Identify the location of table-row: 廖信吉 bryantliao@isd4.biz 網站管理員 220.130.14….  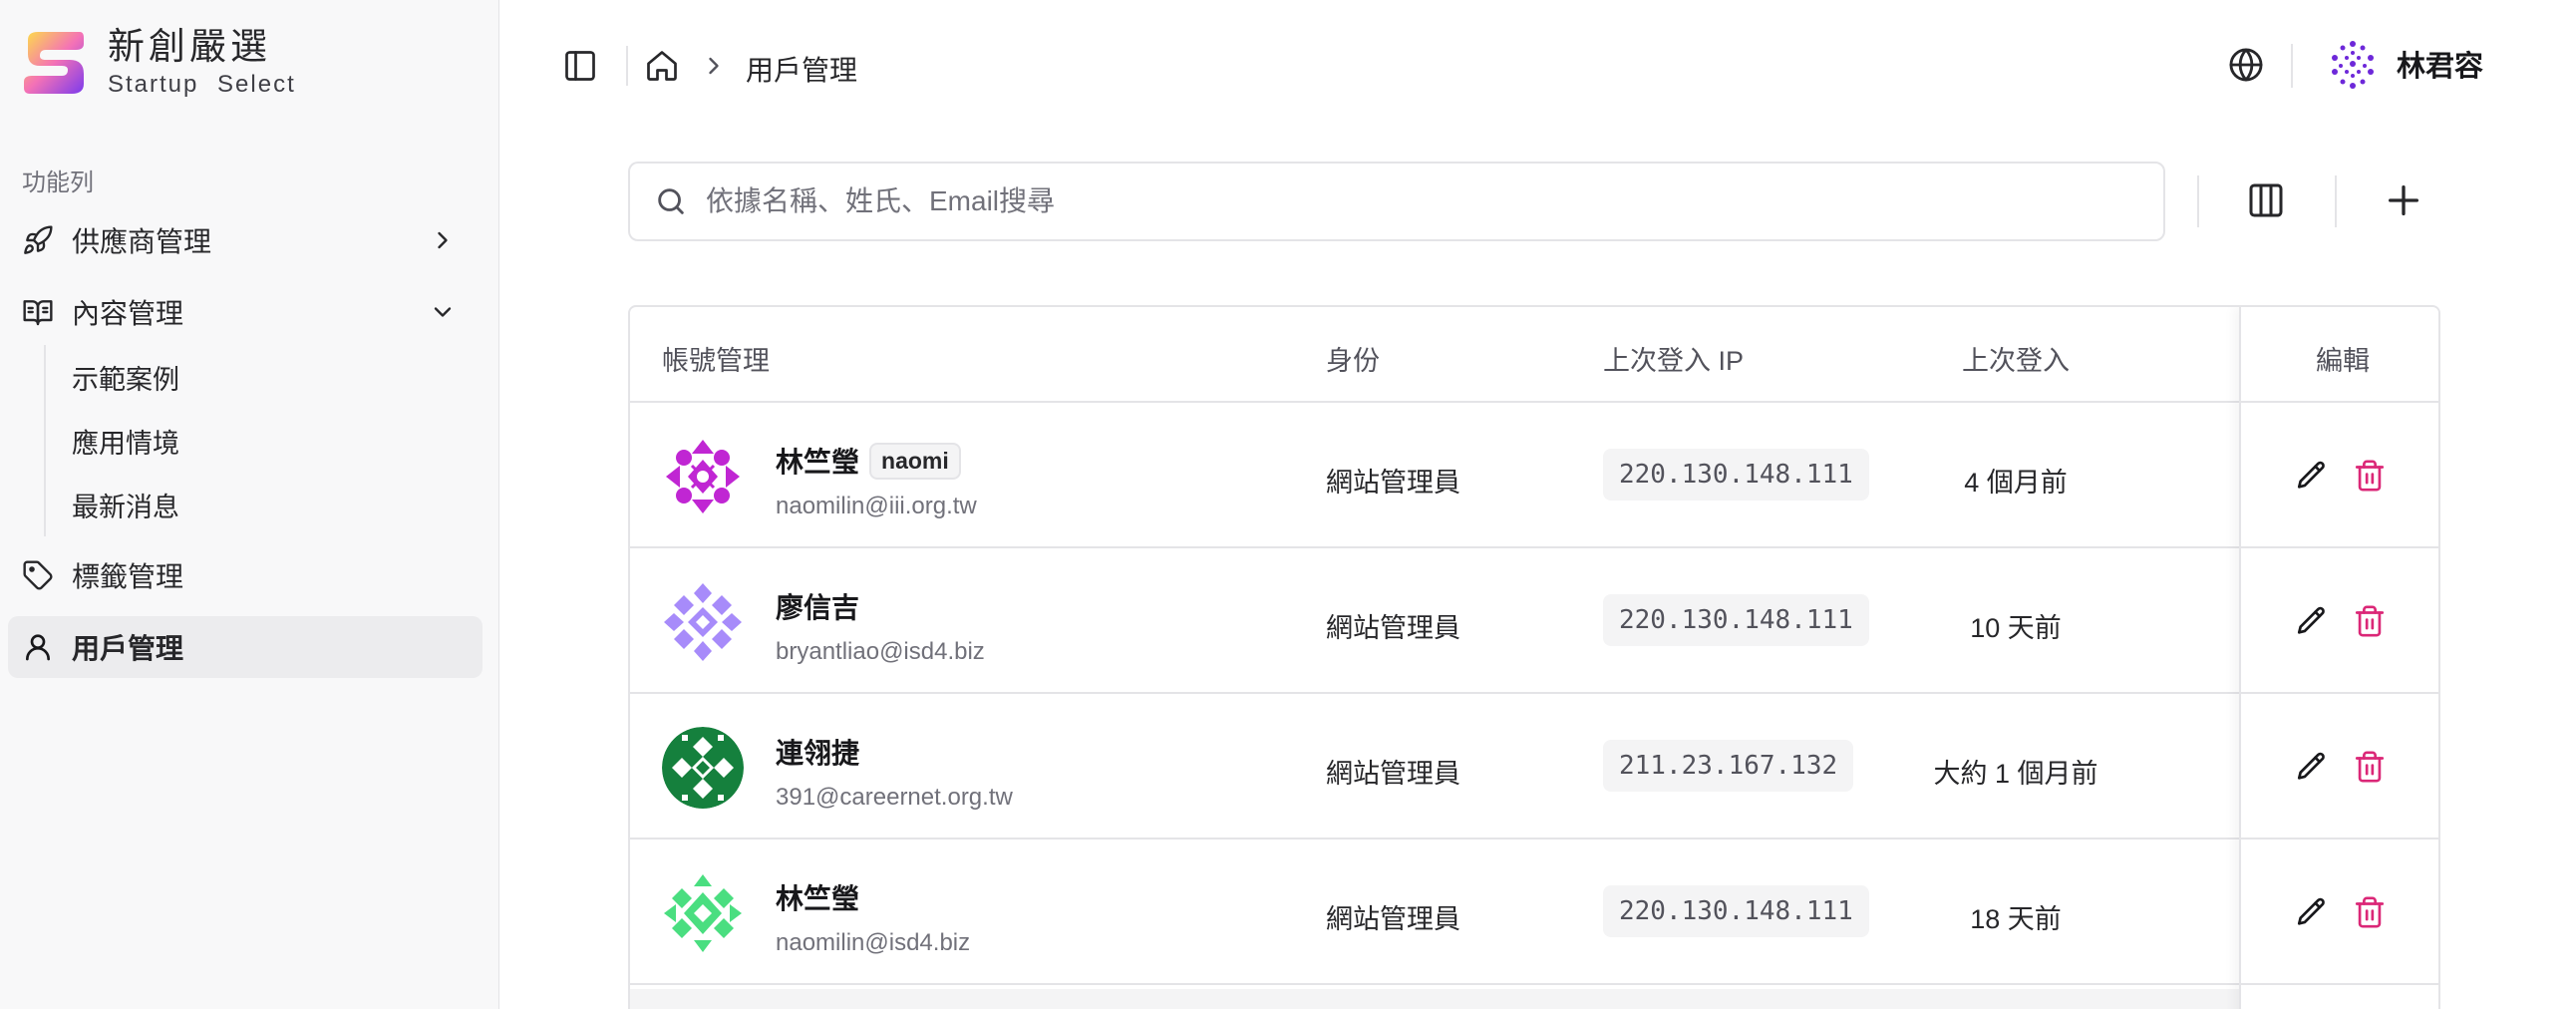
(1534, 621).